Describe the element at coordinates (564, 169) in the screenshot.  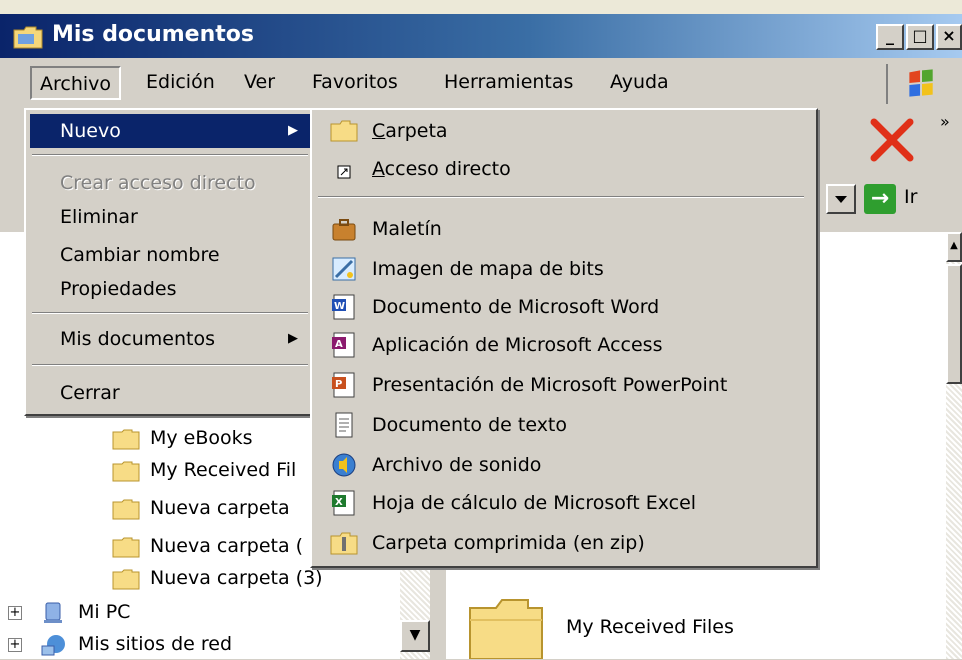
I see `new-item-acceso-directo: Acceso directo` at that location.